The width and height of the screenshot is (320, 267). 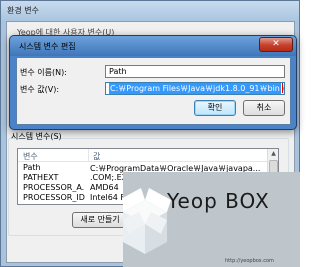 I want to click on close-icon: ✕, so click(x=276, y=44).